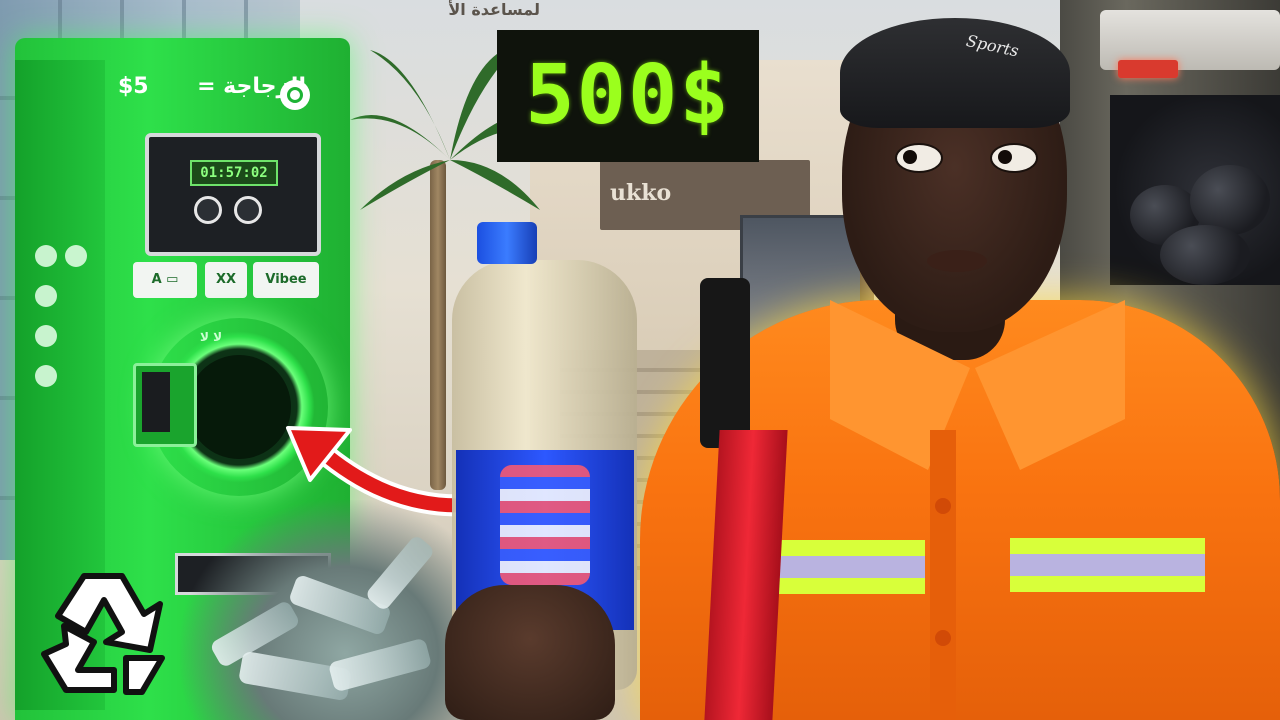  What do you see at coordinates (1205, 255) in the screenshot?
I see `garbage-bag` at bounding box center [1205, 255].